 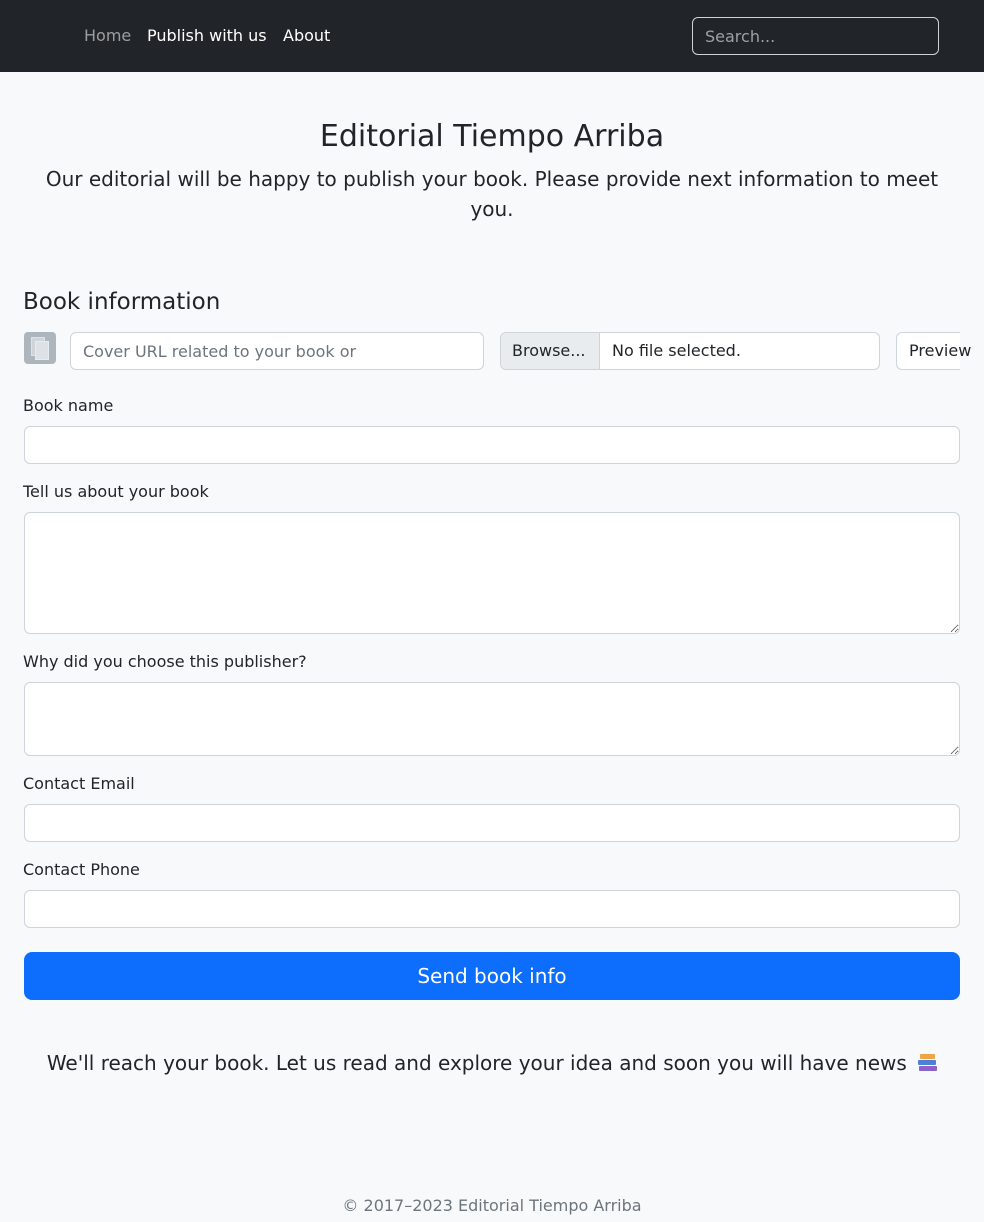 I want to click on book-name-input, so click(x=492, y=445).